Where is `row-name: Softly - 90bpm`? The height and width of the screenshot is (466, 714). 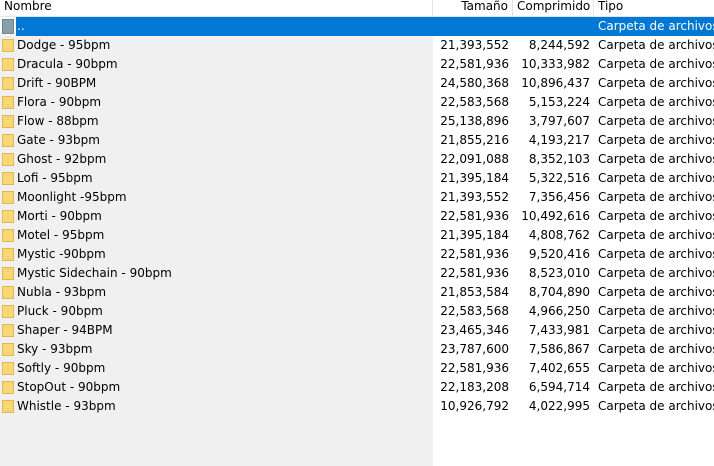 row-name: Softly - 90bpm is located at coordinates (61, 368).